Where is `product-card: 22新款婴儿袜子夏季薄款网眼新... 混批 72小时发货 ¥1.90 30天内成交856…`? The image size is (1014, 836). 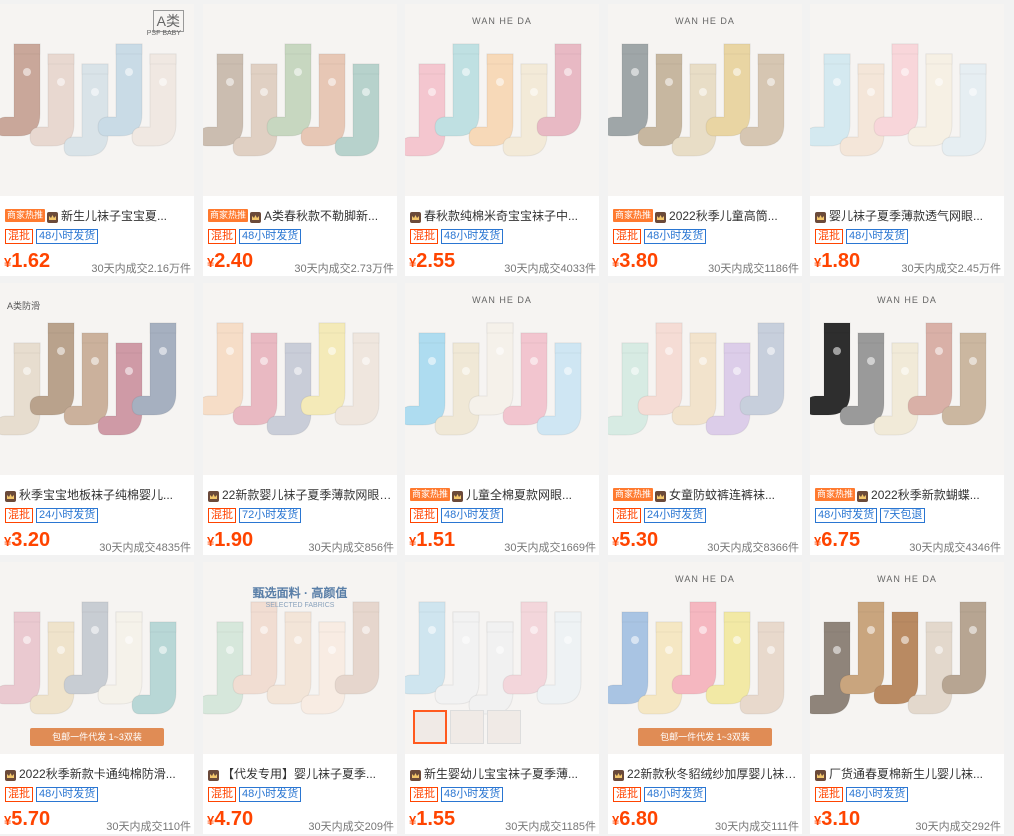 product-card: 22新款婴儿袜子夏季薄款网眼新... 混批 72小时发货 ¥1.90 30天内成交856… is located at coordinates (300, 419).